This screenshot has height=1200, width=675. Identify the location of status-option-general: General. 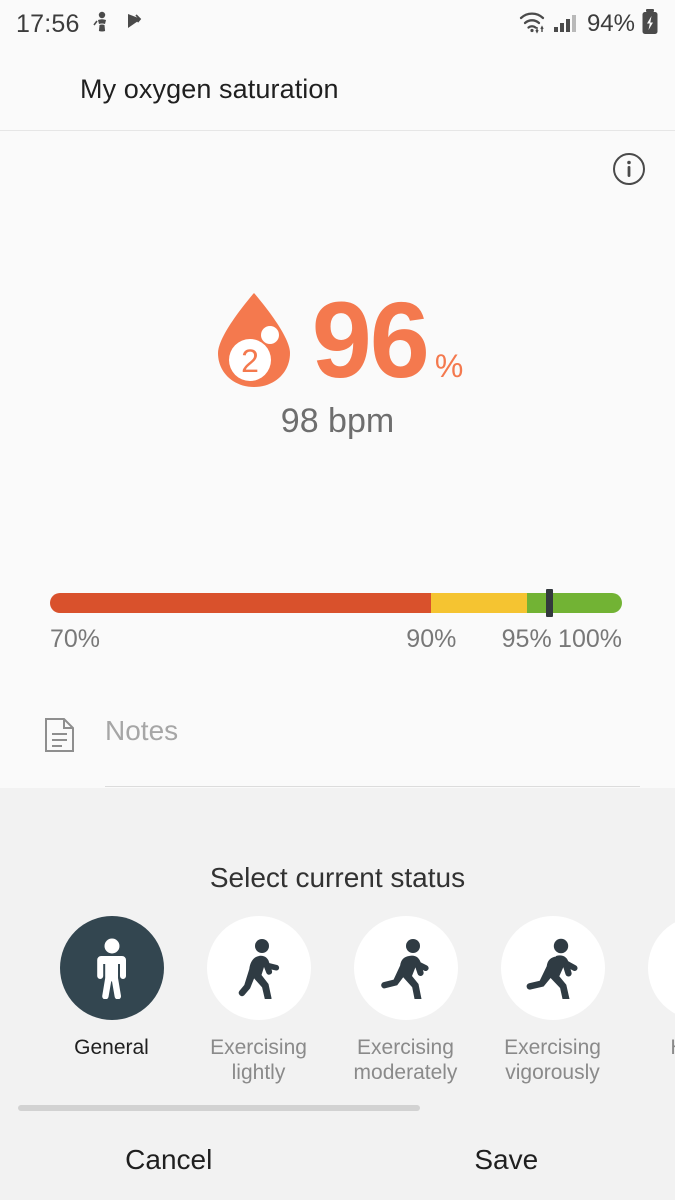
(111, 988).